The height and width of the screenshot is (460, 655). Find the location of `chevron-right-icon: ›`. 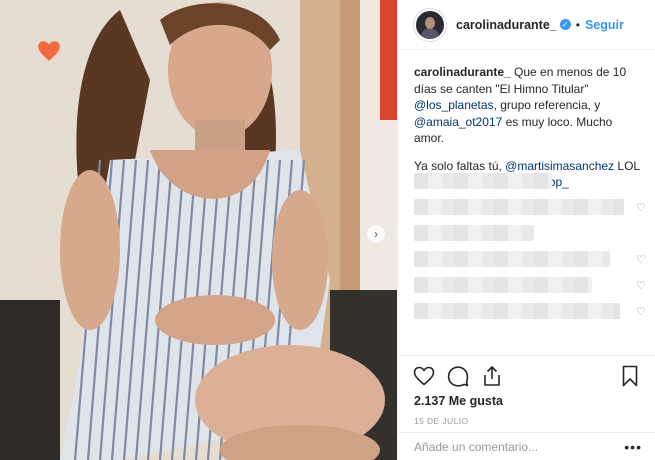

chevron-right-icon: › is located at coordinates (376, 234).